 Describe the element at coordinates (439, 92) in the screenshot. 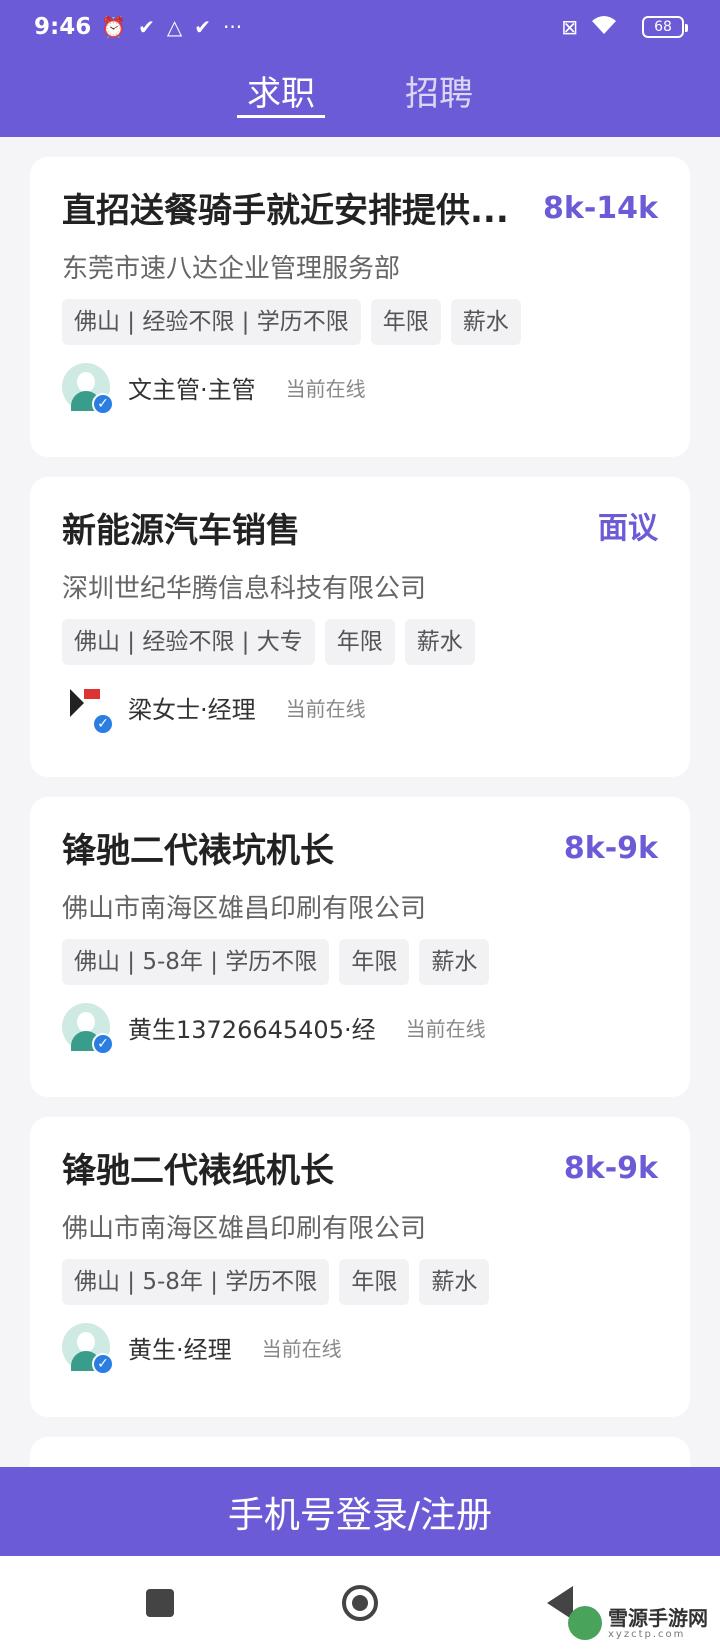

I see `tab-recruiting: 招聘` at that location.